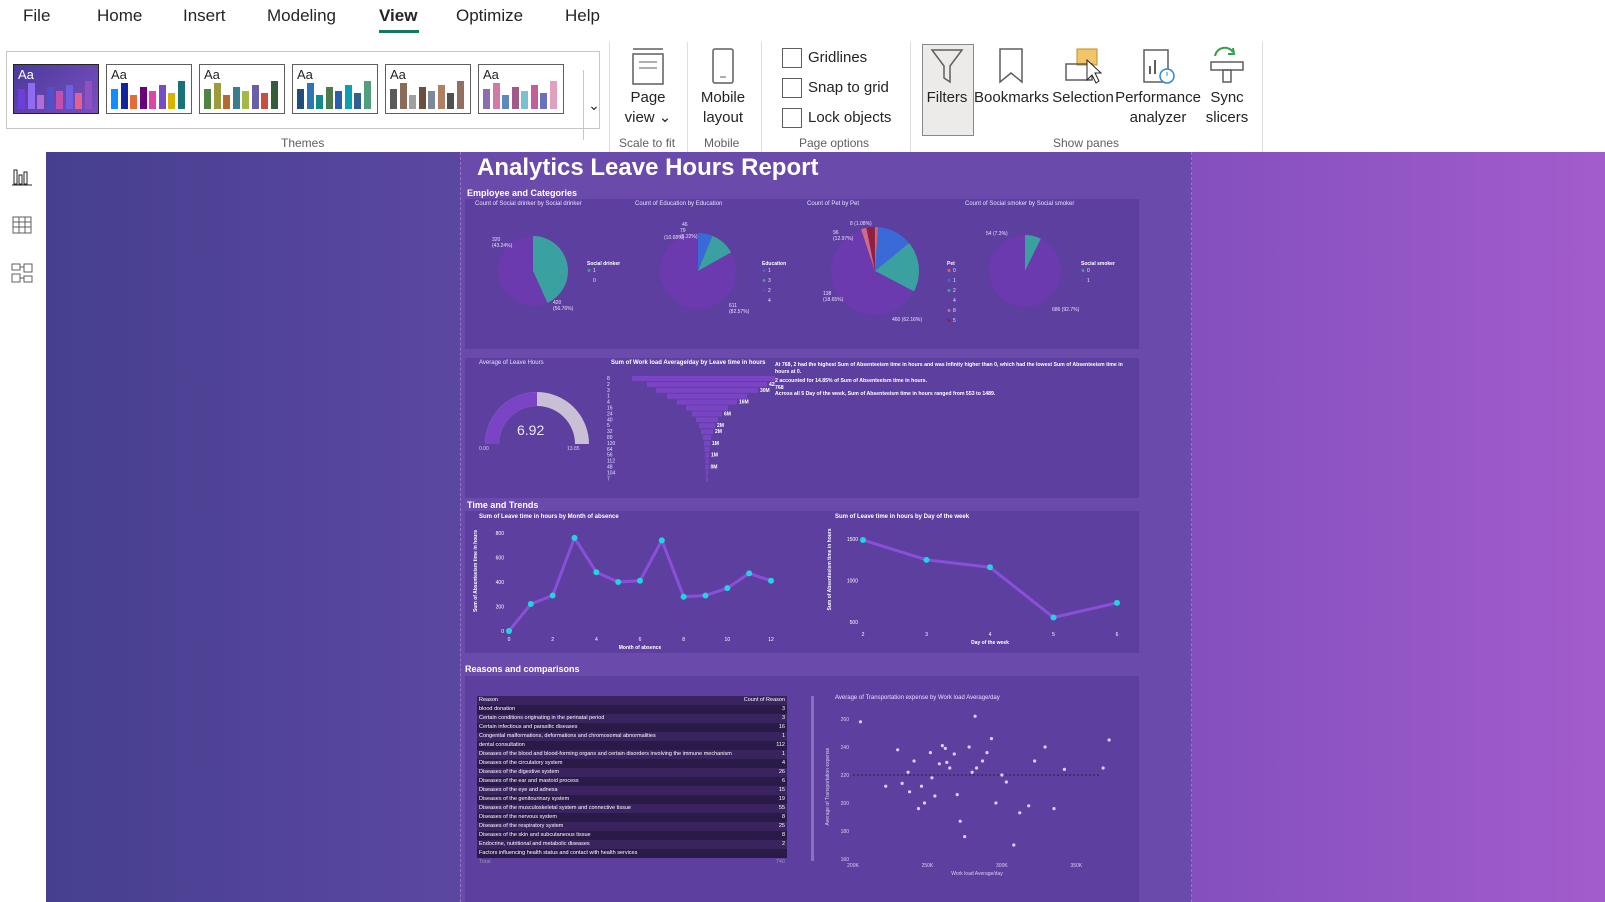  What do you see at coordinates (301, 16) in the screenshot?
I see `menu-modeling: Modeling` at bounding box center [301, 16].